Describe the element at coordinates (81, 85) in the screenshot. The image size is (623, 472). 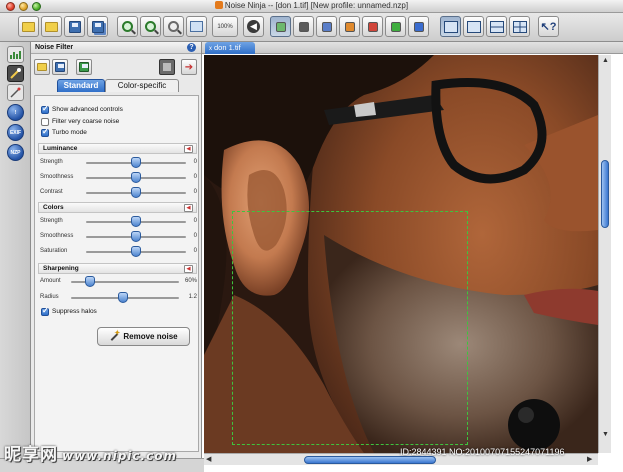
I see `tab-standard: Standard` at that location.